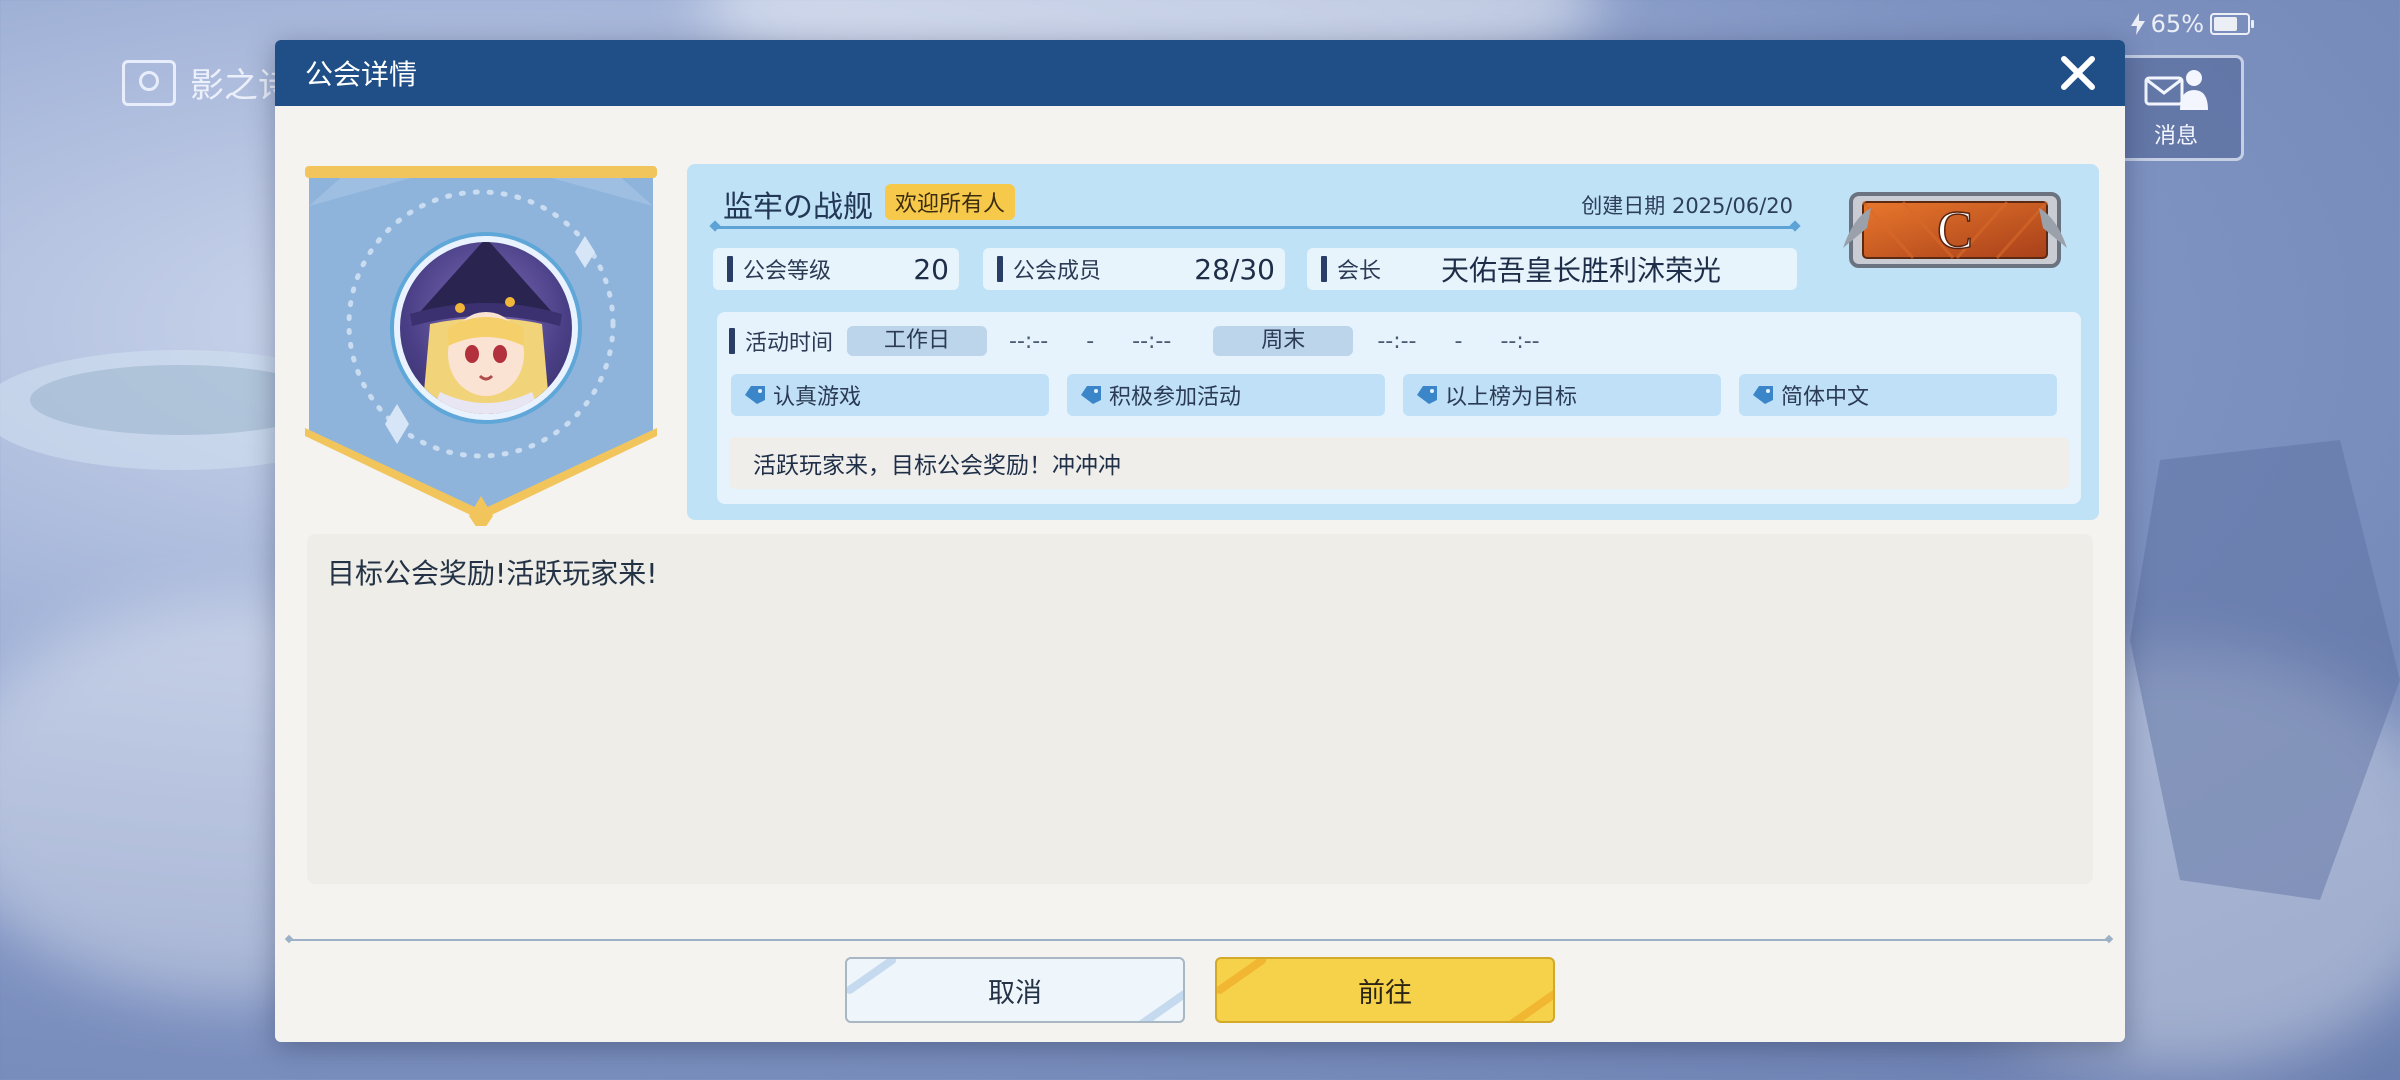 This screenshot has height=1080, width=2400. I want to click on title-divider, so click(1255, 227).